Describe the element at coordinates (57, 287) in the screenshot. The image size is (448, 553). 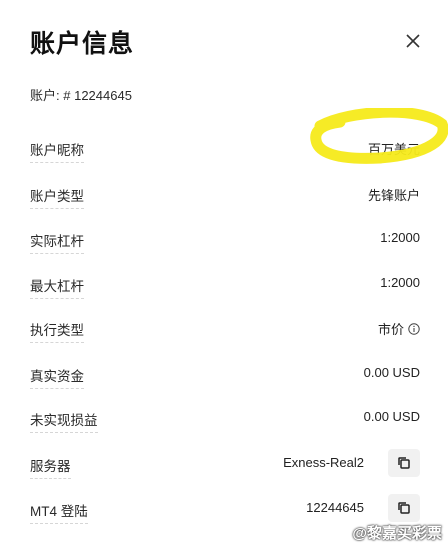
I see `max-leverage-label: 最大杠杆` at that location.